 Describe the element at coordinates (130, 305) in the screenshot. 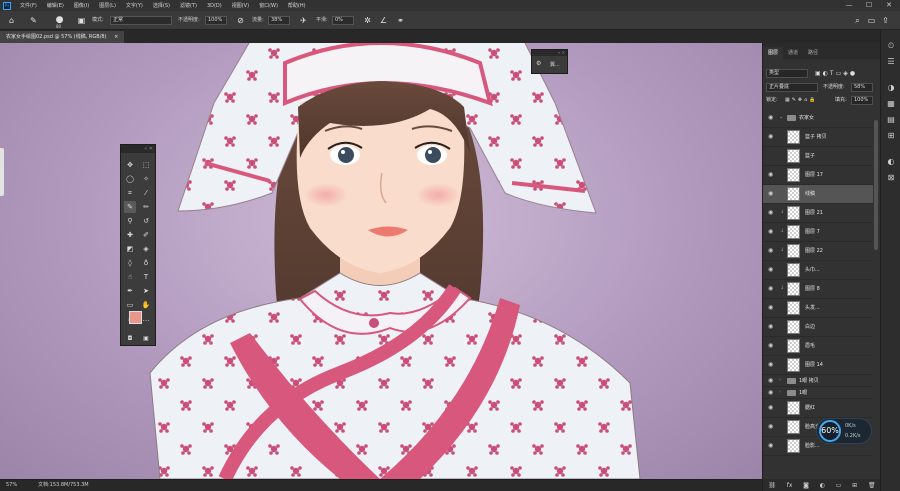

I see `shape-tool-icon: ▭` at that location.